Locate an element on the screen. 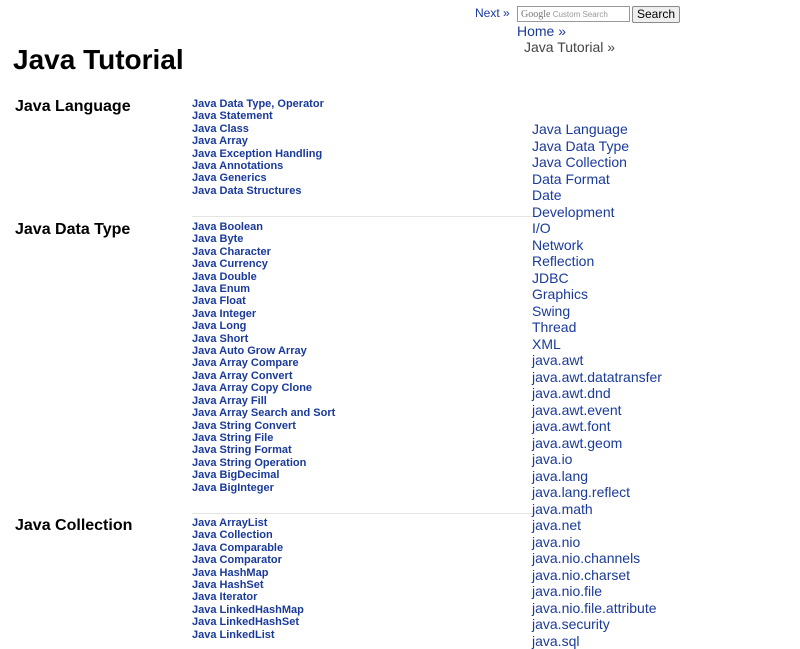  section-link: Java Array Fill is located at coordinates (263, 401).